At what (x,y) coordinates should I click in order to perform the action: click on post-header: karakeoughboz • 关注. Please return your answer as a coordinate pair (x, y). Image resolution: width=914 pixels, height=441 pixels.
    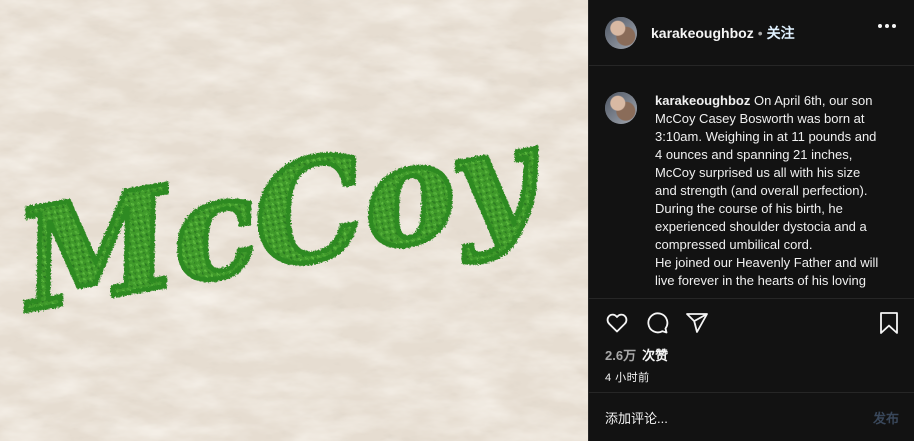
    Looking at the image, I should click on (751, 33).